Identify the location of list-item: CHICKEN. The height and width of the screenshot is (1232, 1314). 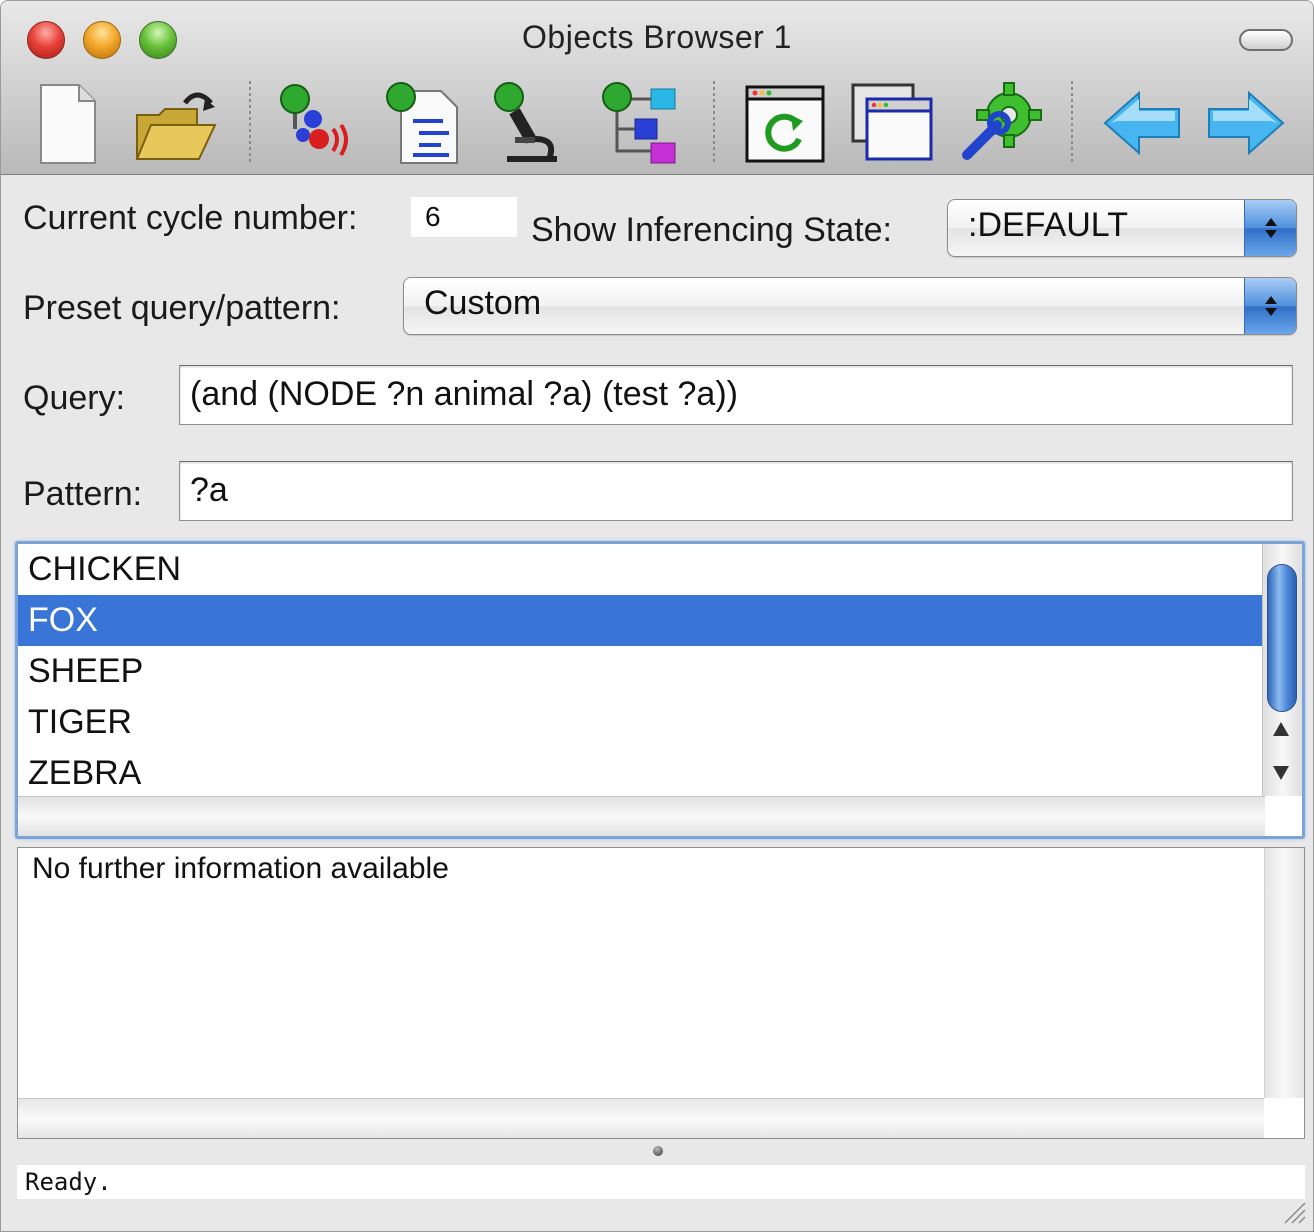
(641, 569).